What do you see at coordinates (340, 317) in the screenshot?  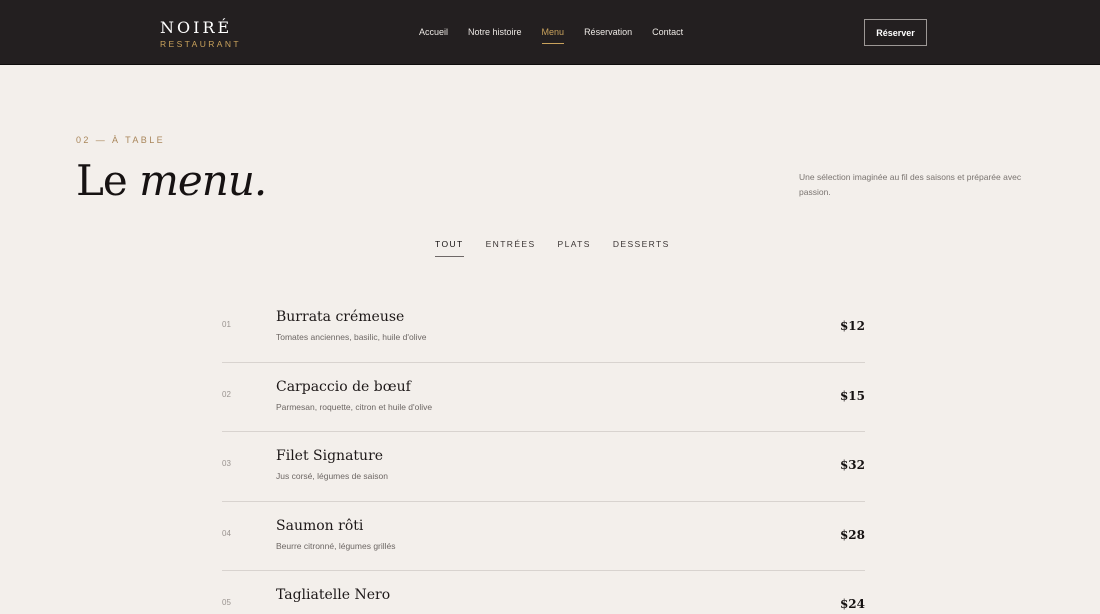 I see `item-name: Burrata crémeuse` at bounding box center [340, 317].